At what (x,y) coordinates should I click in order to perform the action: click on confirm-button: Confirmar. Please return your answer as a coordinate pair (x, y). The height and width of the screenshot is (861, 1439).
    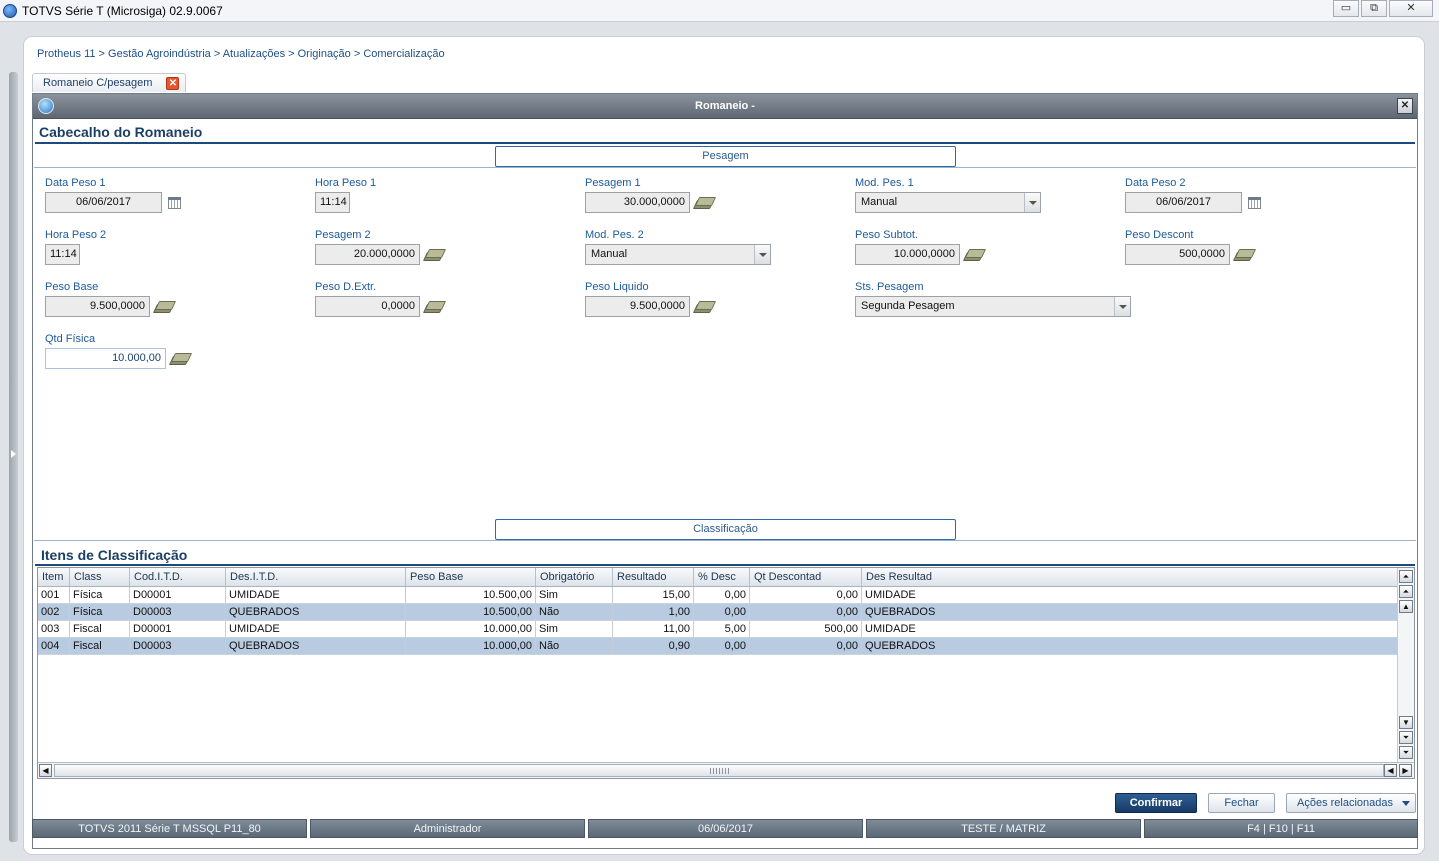
    Looking at the image, I should click on (1156, 803).